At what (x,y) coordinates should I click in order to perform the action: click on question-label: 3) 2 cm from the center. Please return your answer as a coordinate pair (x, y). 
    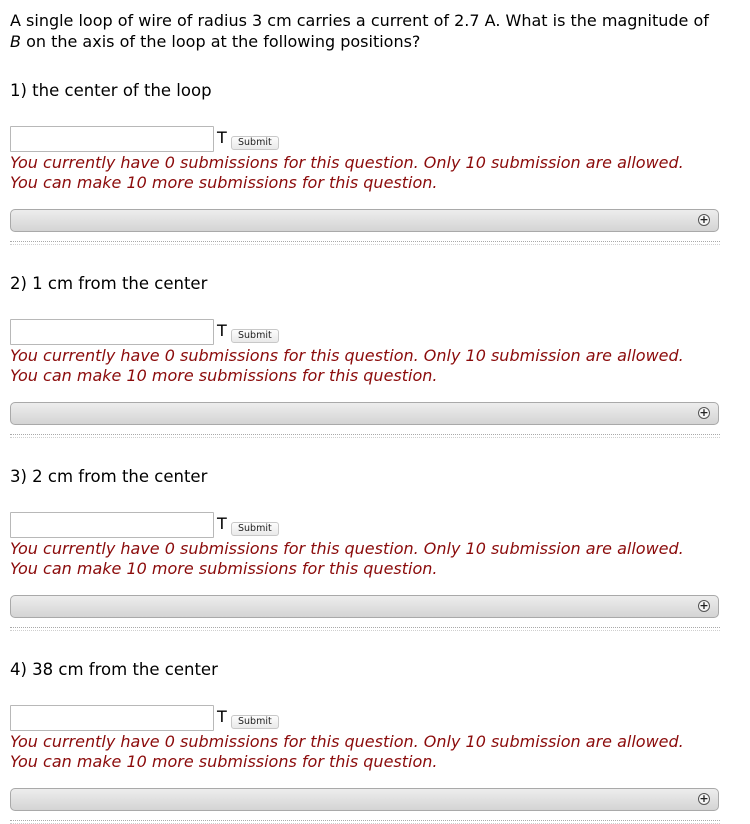
    Looking at the image, I should click on (109, 476).